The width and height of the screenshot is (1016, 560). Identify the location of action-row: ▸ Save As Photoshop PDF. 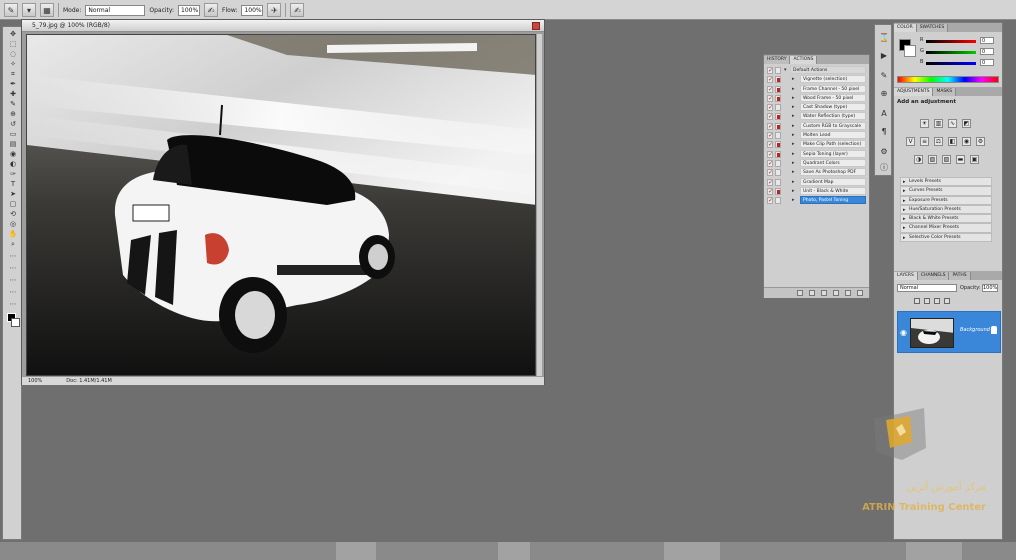
(816, 172).